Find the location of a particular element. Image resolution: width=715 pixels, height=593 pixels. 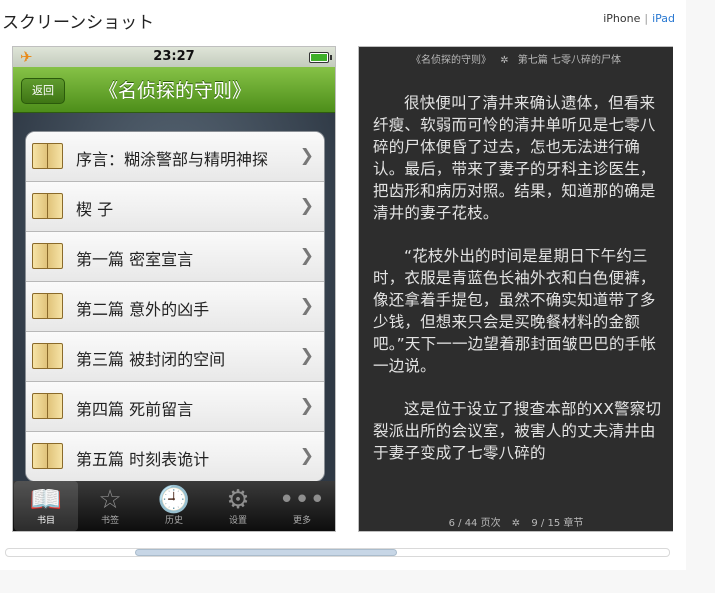

reader-header: 《名侦探的守则》 ✲ 第七篇 七零八碎的尸体 is located at coordinates (516, 58).